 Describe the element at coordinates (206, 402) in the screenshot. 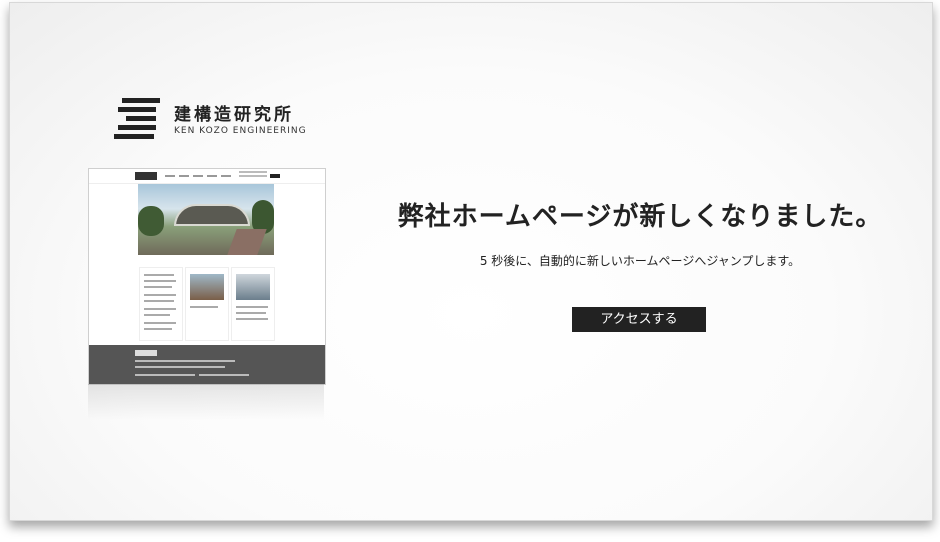

I see `preview-reflection` at that location.